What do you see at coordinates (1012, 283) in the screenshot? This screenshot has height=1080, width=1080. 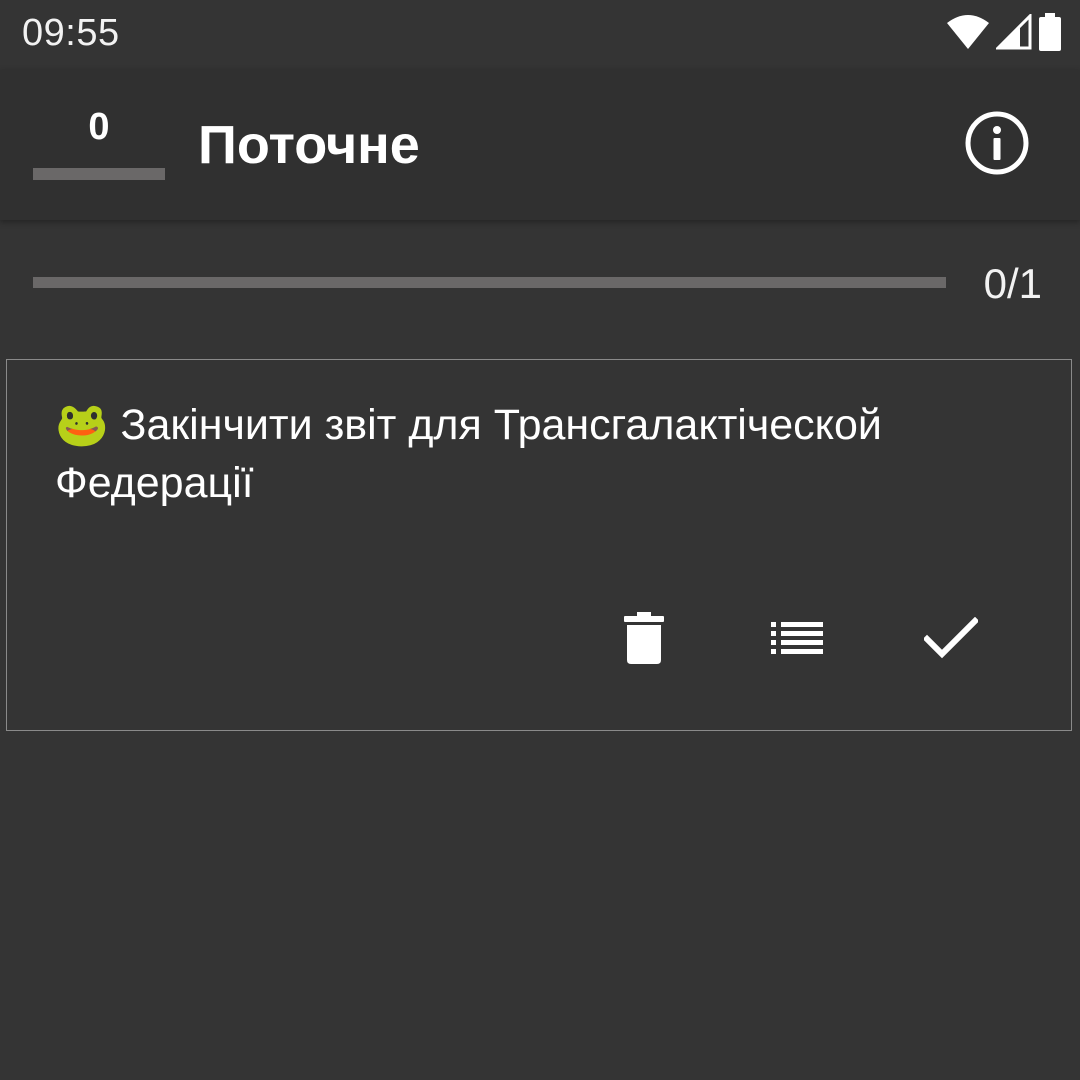 I see `progress-text: 0/1` at bounding box center [1012, 283].